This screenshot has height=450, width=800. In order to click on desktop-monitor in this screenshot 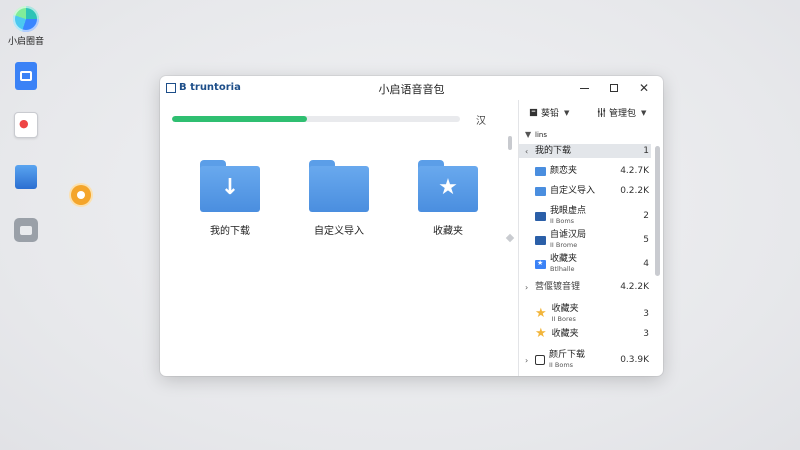, I will do `click(26, 177)`.